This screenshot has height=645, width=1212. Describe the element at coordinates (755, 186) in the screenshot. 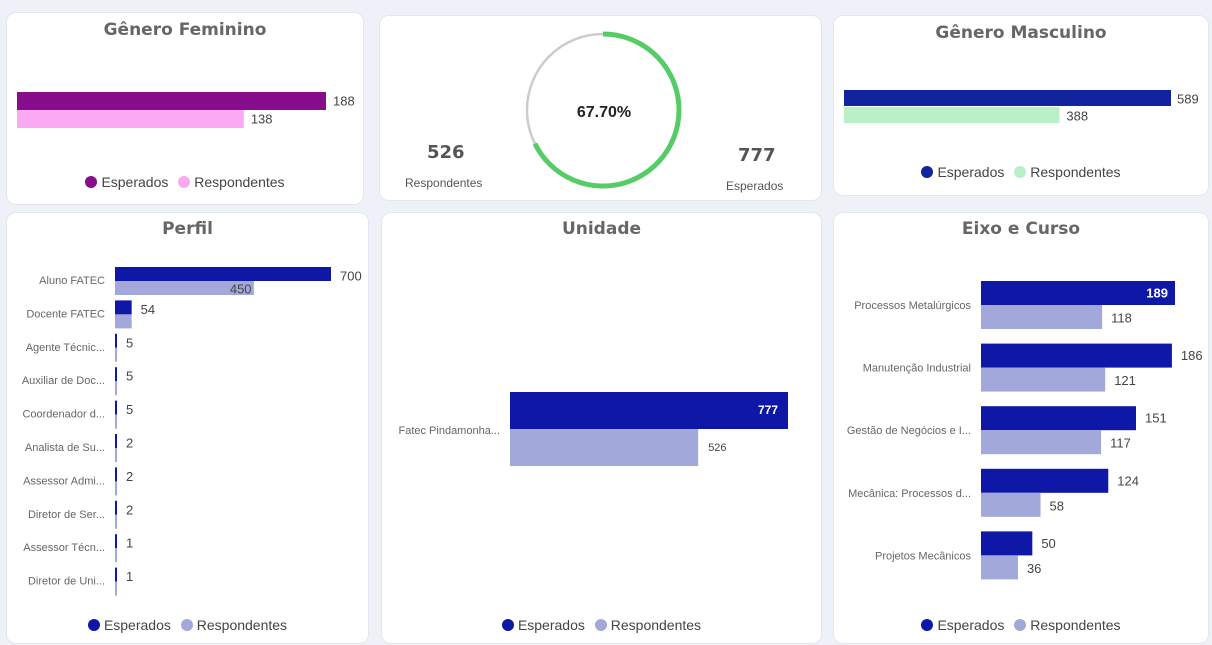

I see `esperados-label: Esperados` at that location.